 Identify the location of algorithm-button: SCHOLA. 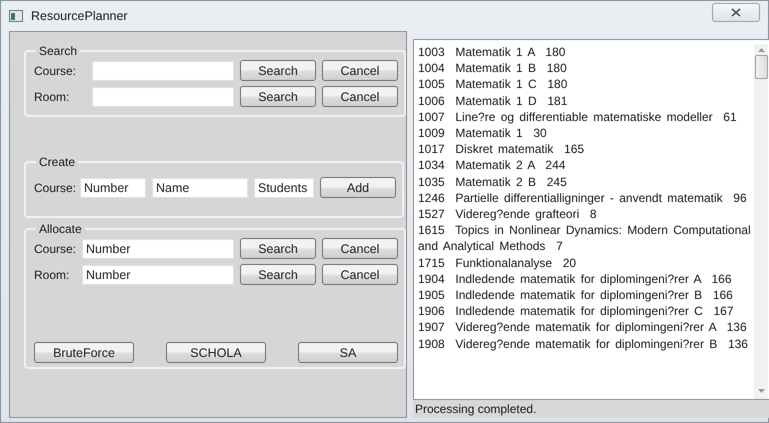
(216, 352).